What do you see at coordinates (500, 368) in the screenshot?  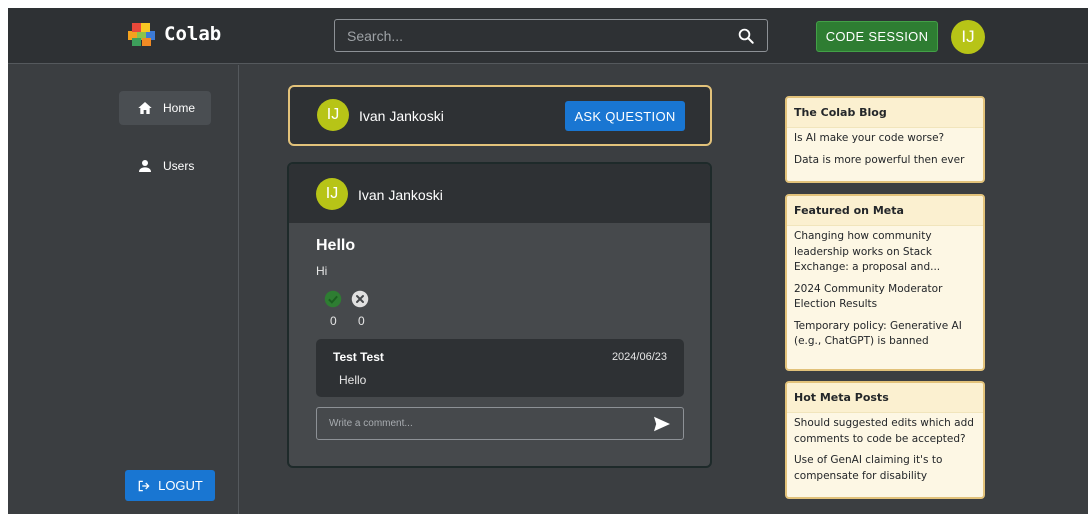 I see `comment-item: Test Test 2024/06/23 Hello` at bounding box center [500, 368].